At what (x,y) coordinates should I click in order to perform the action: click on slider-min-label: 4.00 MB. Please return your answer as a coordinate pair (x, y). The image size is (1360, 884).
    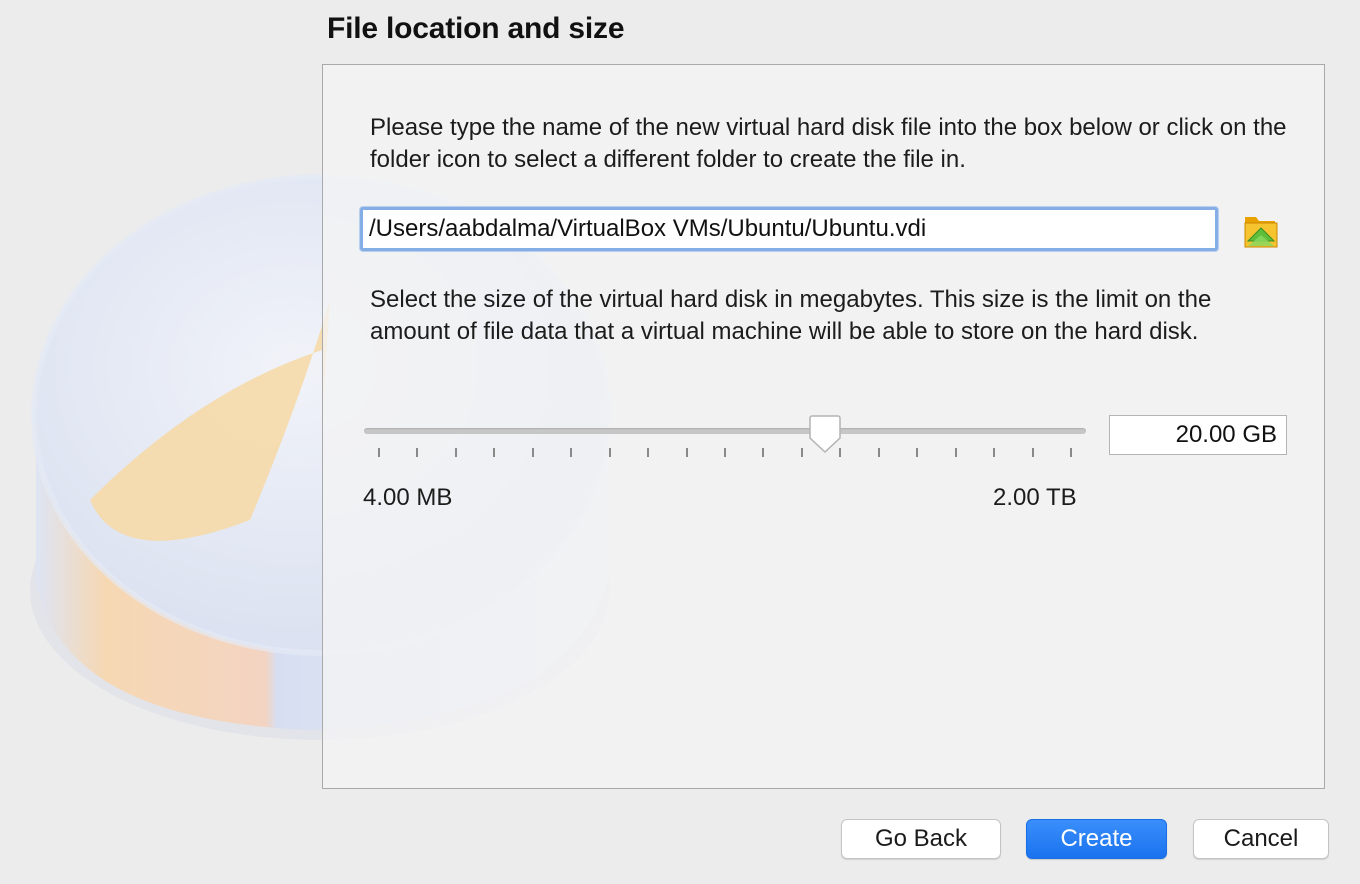
    Looking at the image, I should click on (408, 497).